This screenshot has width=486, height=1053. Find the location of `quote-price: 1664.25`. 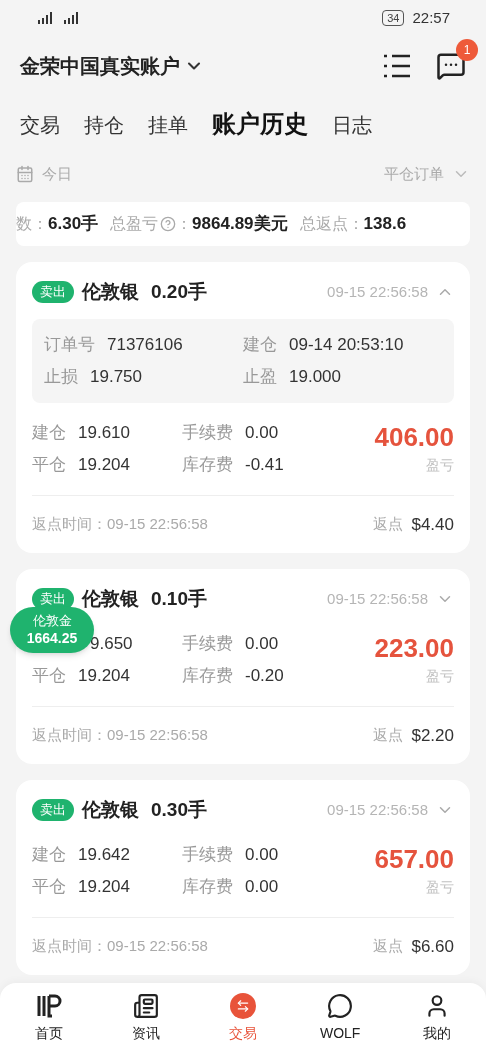

quote-price: 1664.25 is located at coordinates (52, 638).